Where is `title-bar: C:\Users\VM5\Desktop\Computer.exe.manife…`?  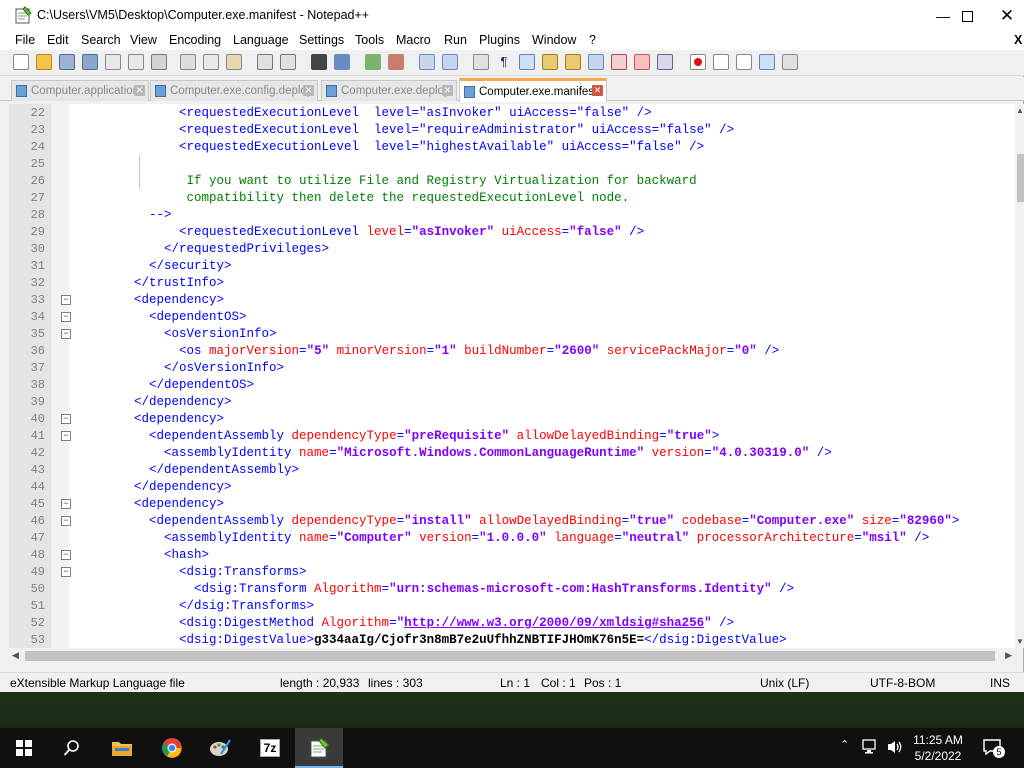
title-bar: C:\Users\VM5\Desktop\Computer.exe.manife… is located at coordinates (512, 16).